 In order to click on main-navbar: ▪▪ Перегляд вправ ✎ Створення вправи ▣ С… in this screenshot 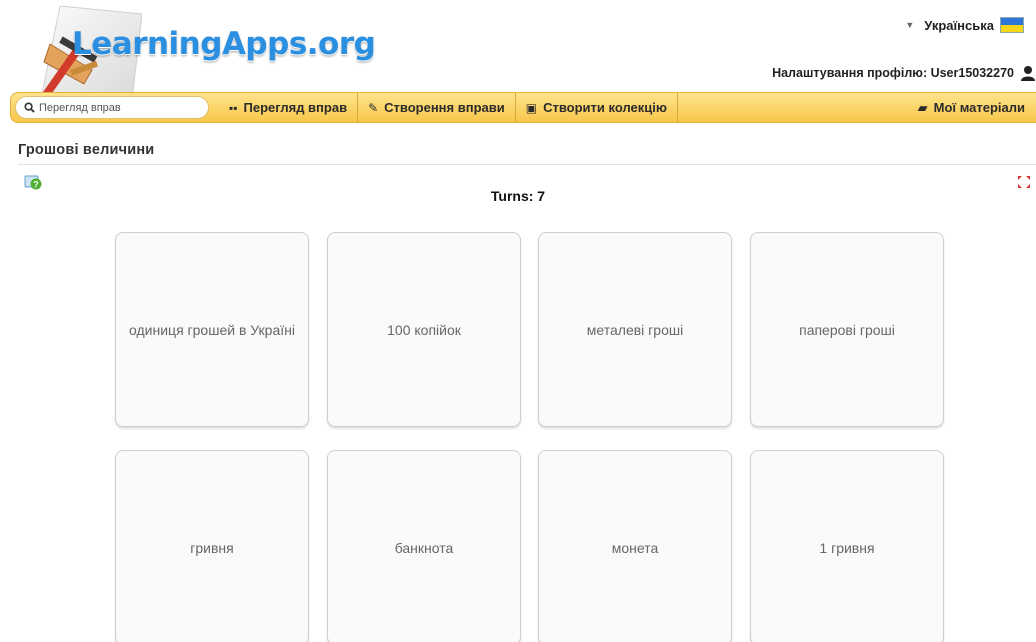, I will do `click(523, 107)`.